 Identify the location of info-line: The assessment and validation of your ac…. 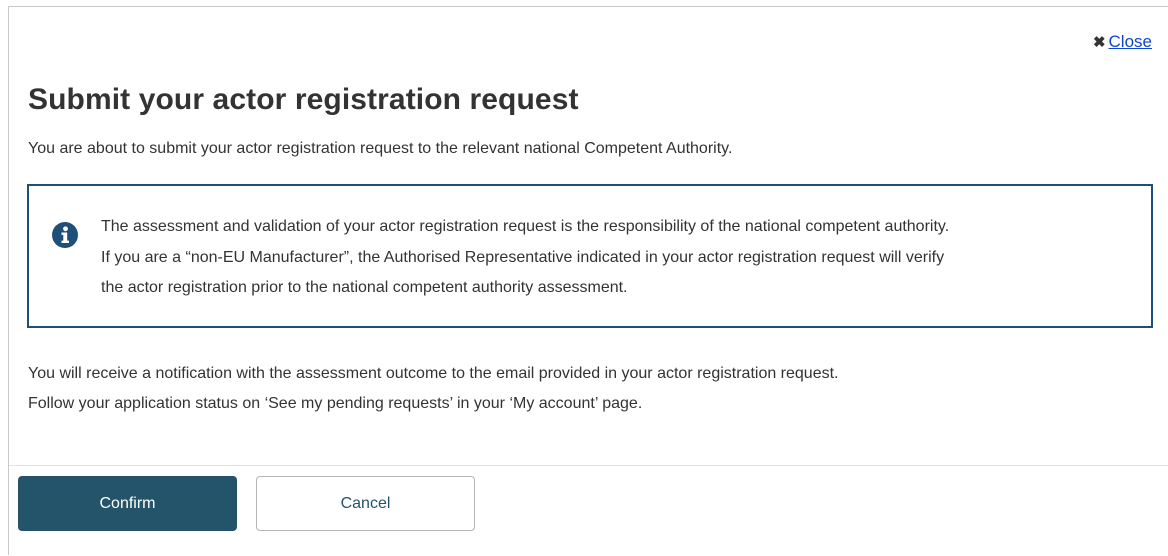
(525, 226).